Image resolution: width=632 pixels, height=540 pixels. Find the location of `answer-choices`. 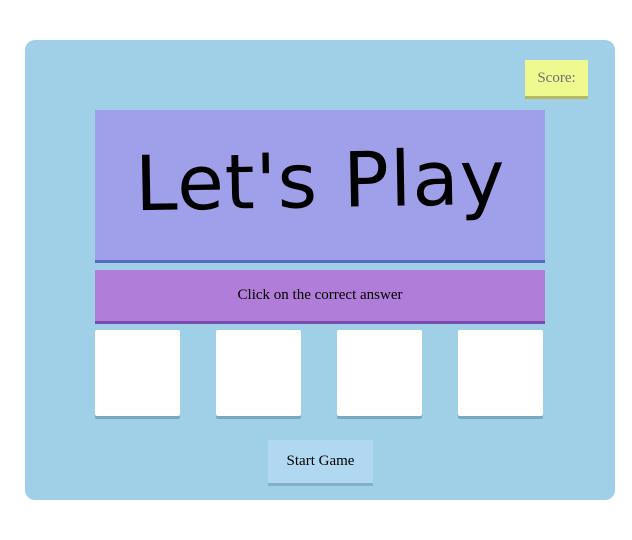

answer-choices is located at coordinates (320, 373).